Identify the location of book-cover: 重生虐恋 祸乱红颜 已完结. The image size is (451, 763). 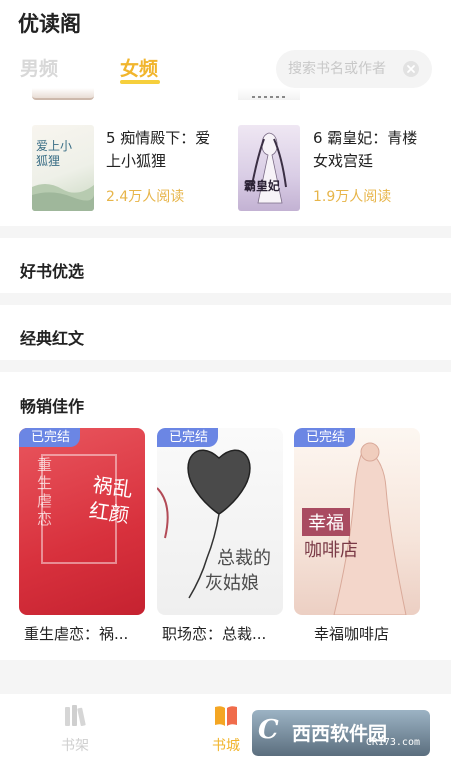
(82, 521).